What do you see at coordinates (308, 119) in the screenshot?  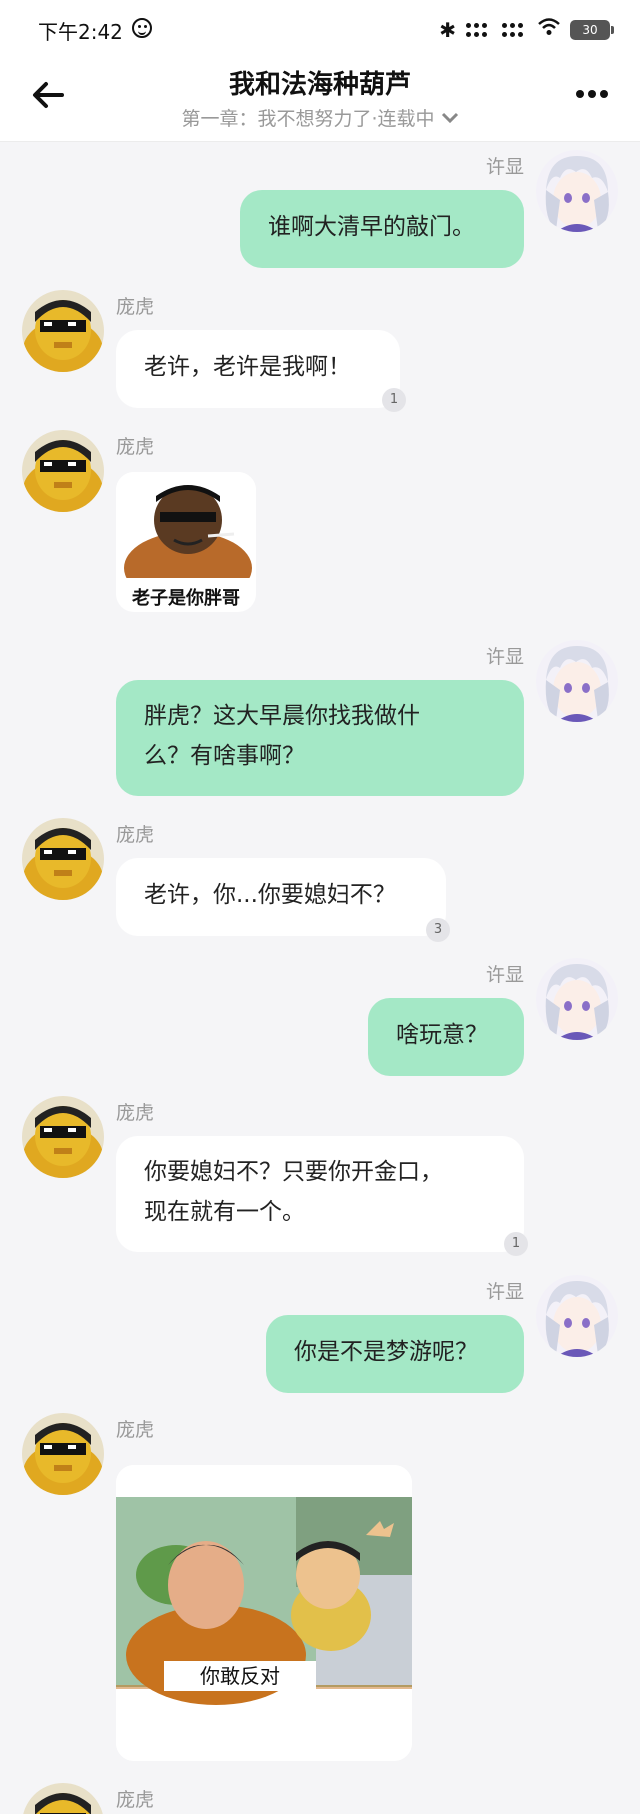 I see `chapter-subtitle: 第一章：我不想努力了·连载中` at bounding box center [308, 119].